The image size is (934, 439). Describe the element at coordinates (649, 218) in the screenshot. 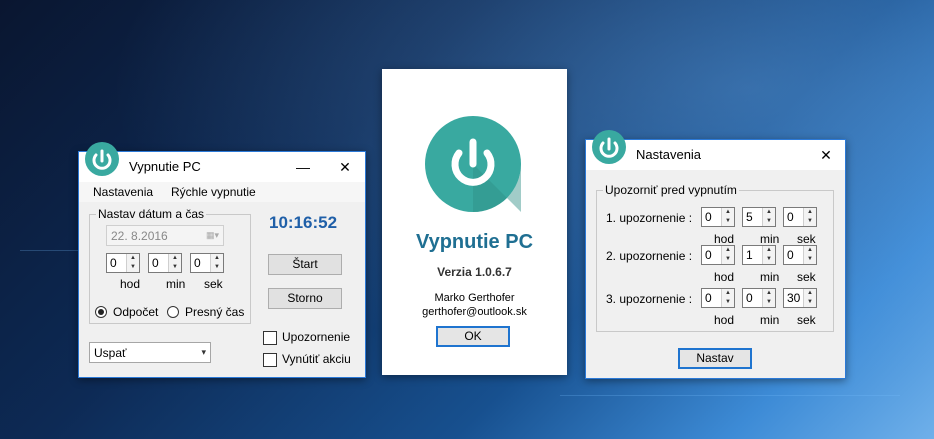

I see `warning-1-label: 1. upozornenie :` at that location.